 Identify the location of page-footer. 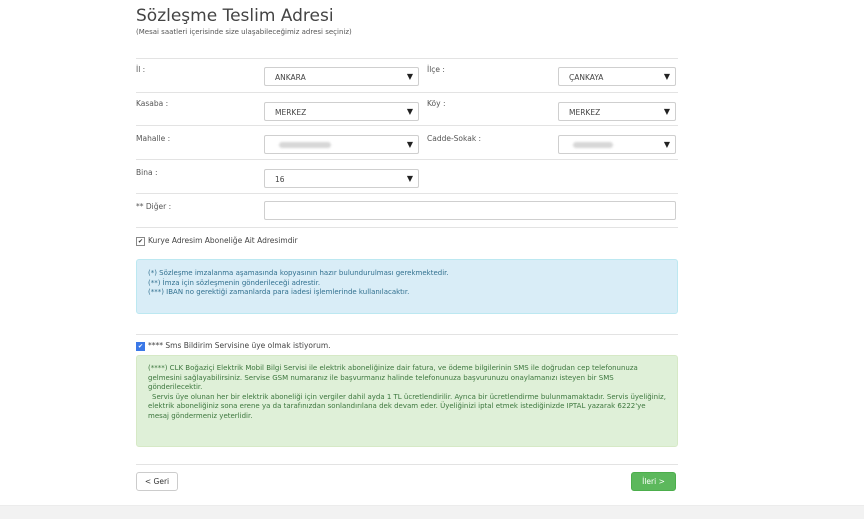
(432, 512).